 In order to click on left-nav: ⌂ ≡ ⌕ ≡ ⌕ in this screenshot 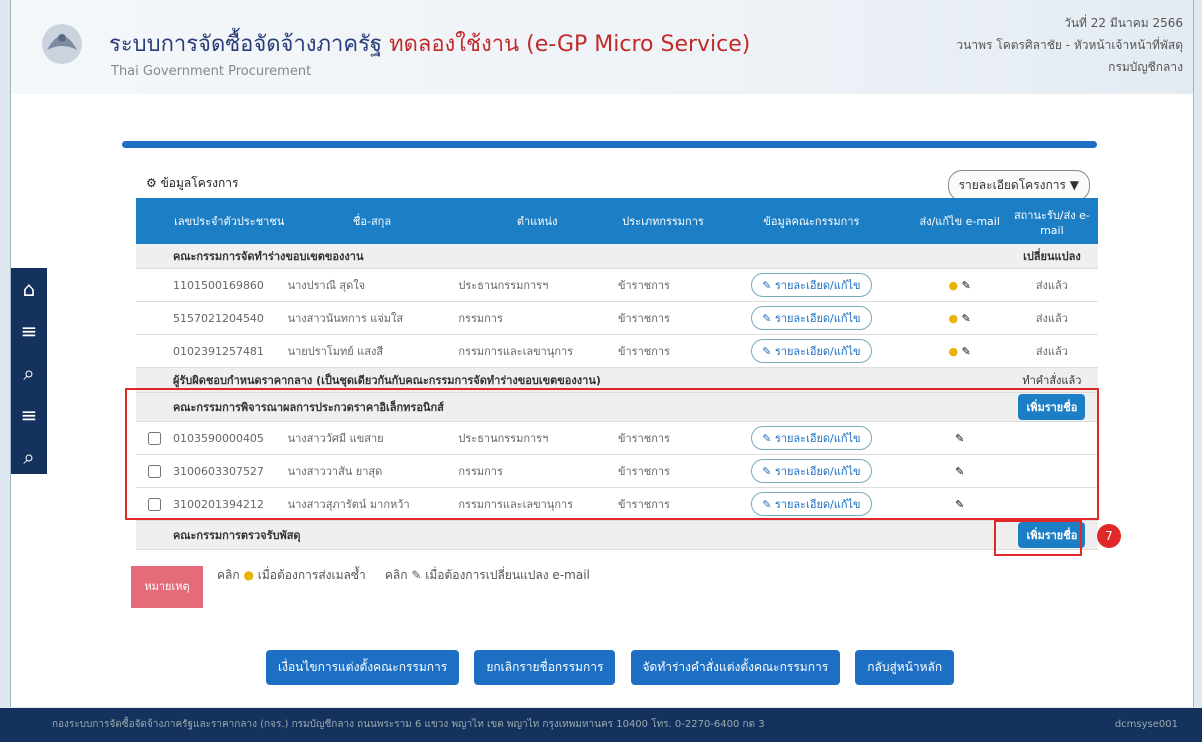, I will do `click(29, 371)`.